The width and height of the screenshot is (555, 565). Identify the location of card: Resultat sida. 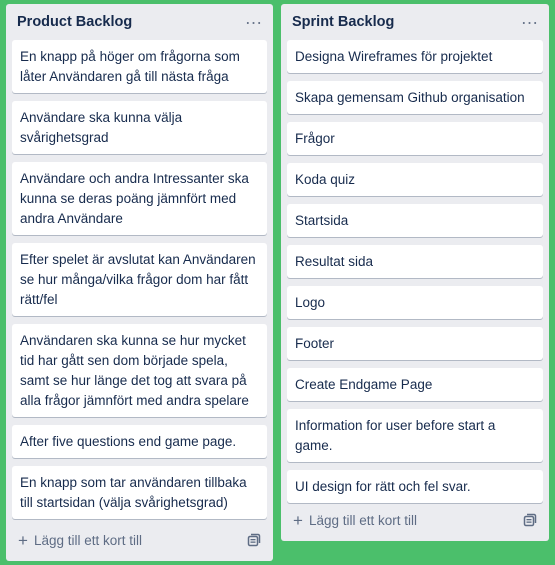
(415, 261).